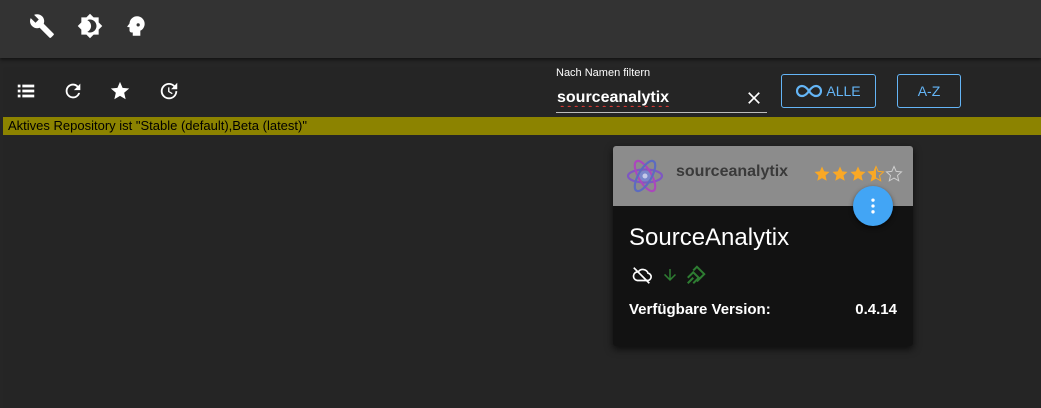 The height and width of the screenshot is (408, 1041). Describe the element at coordinates (809, 91) in the screenshot. I see `infinity-icon` at that location.